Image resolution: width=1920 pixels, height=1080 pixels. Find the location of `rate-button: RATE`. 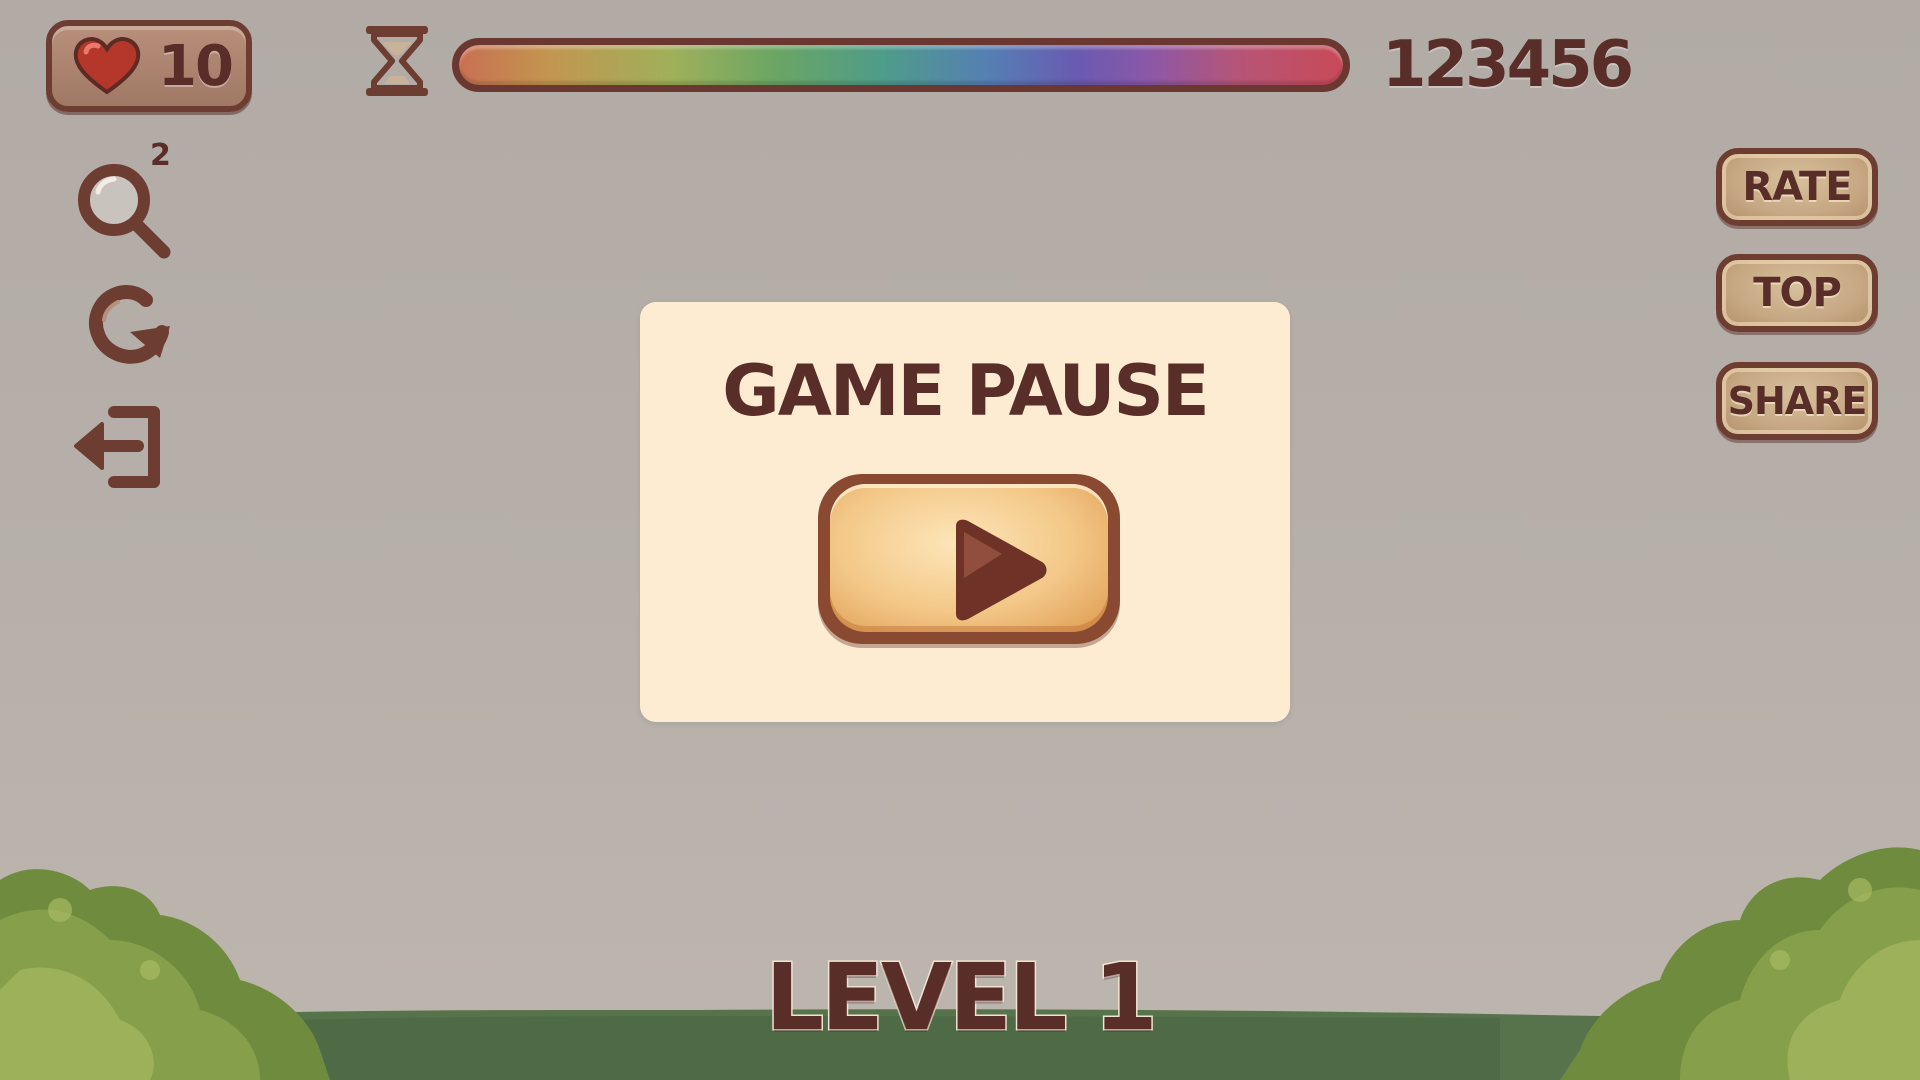

rate-button: RATE is located at coordinates (1797, 187).